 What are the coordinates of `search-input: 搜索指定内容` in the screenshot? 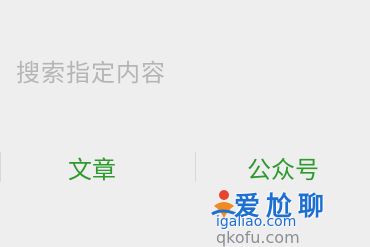 It's located at (91, 73).